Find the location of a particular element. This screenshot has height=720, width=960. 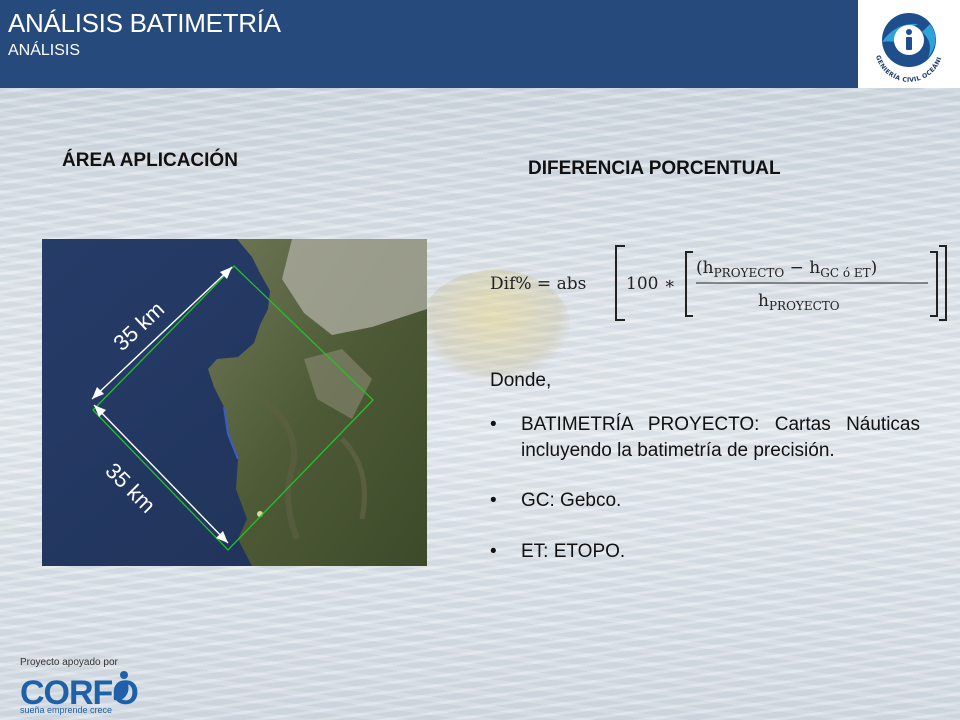

list-item: ET: ETOPO. is located at coordinates (705, 552).